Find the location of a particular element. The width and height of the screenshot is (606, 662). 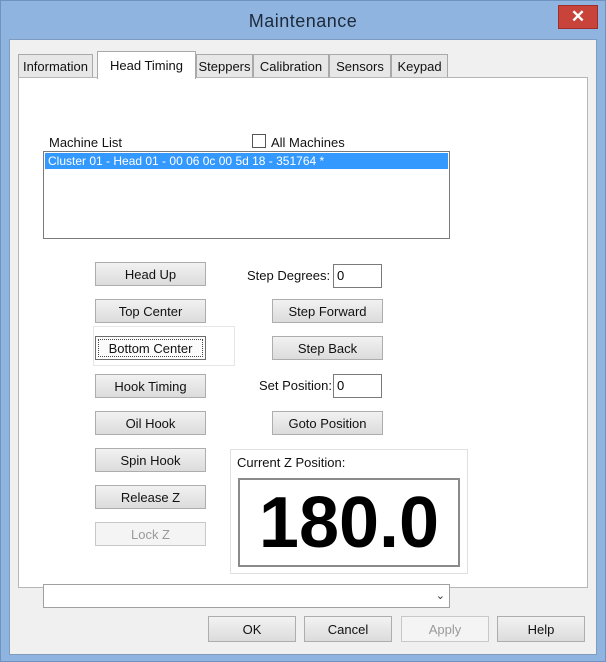

set-position-input: 0 is located at coordinates (357, 386).